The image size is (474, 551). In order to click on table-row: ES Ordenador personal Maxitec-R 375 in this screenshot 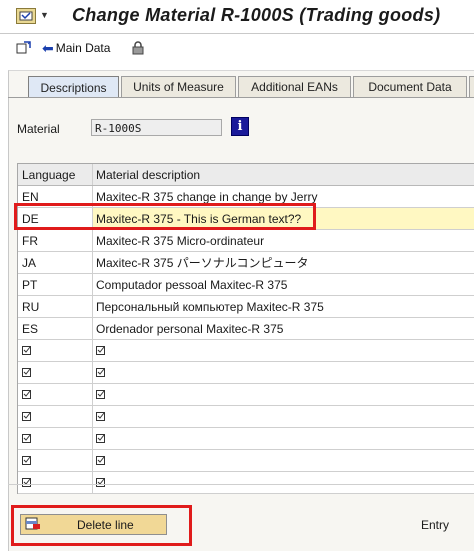, I will do `click(246, 329)`.